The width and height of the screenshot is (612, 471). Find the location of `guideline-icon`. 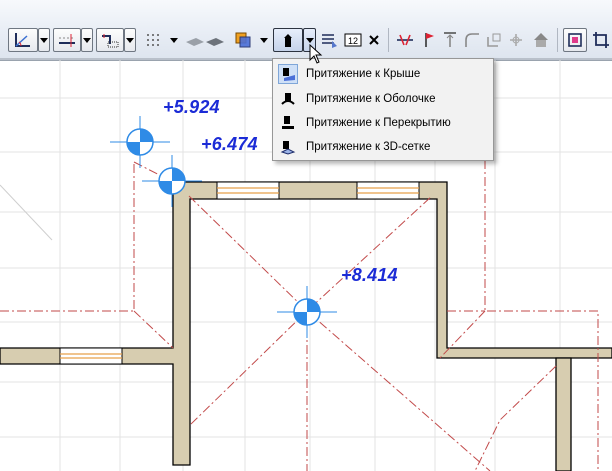

guideline-icon is located at coordinates (67, 40).